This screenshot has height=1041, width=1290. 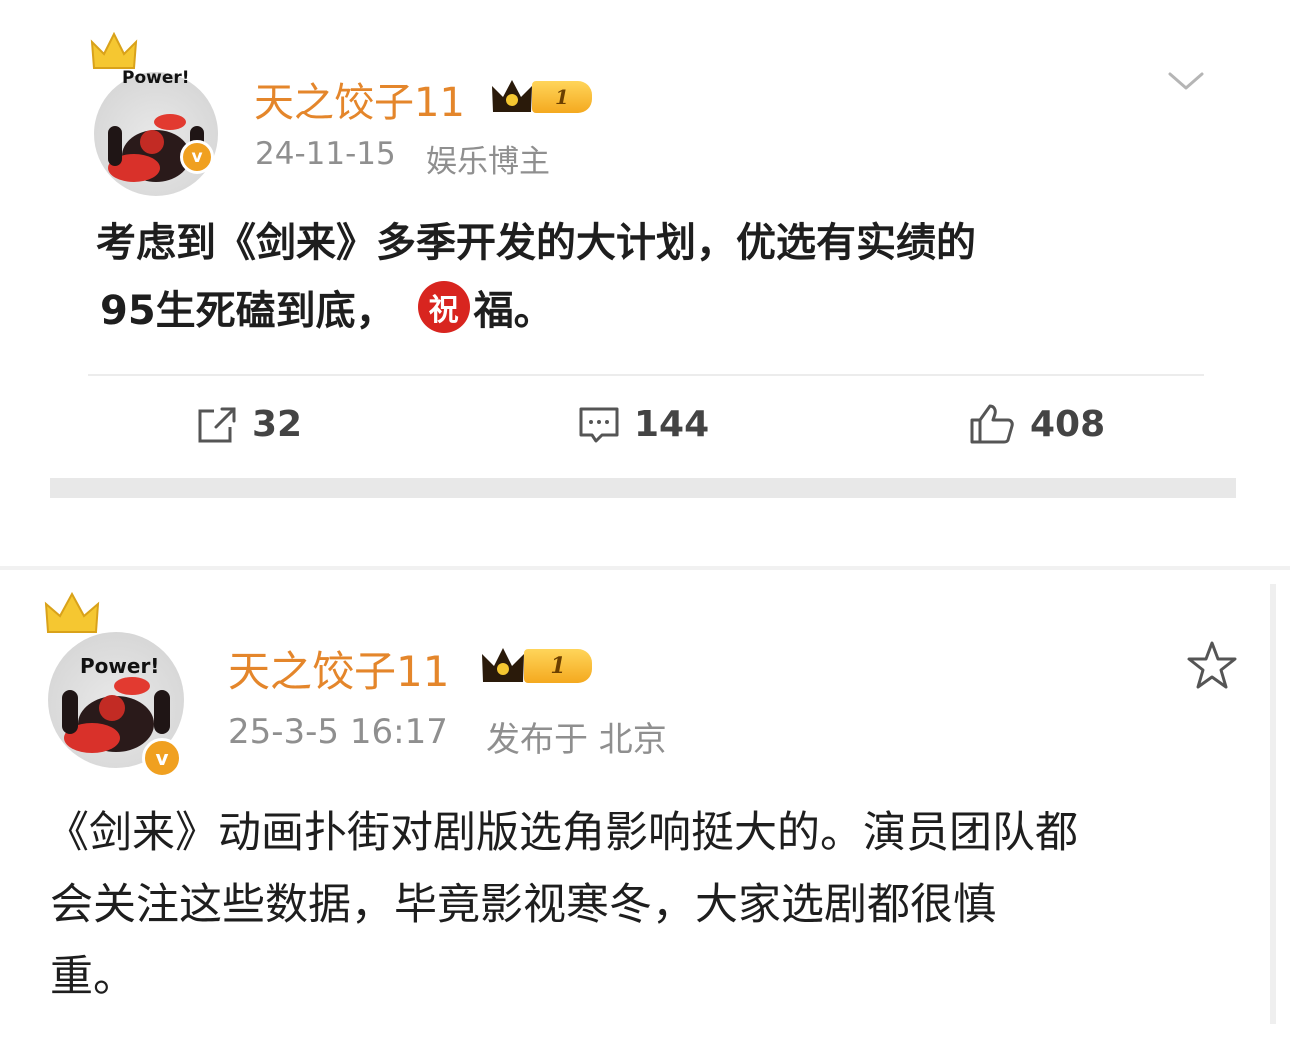 I want to click on post-text-line-2: 95生死磕到底， 祝 福。, so click(x=327, y=307).